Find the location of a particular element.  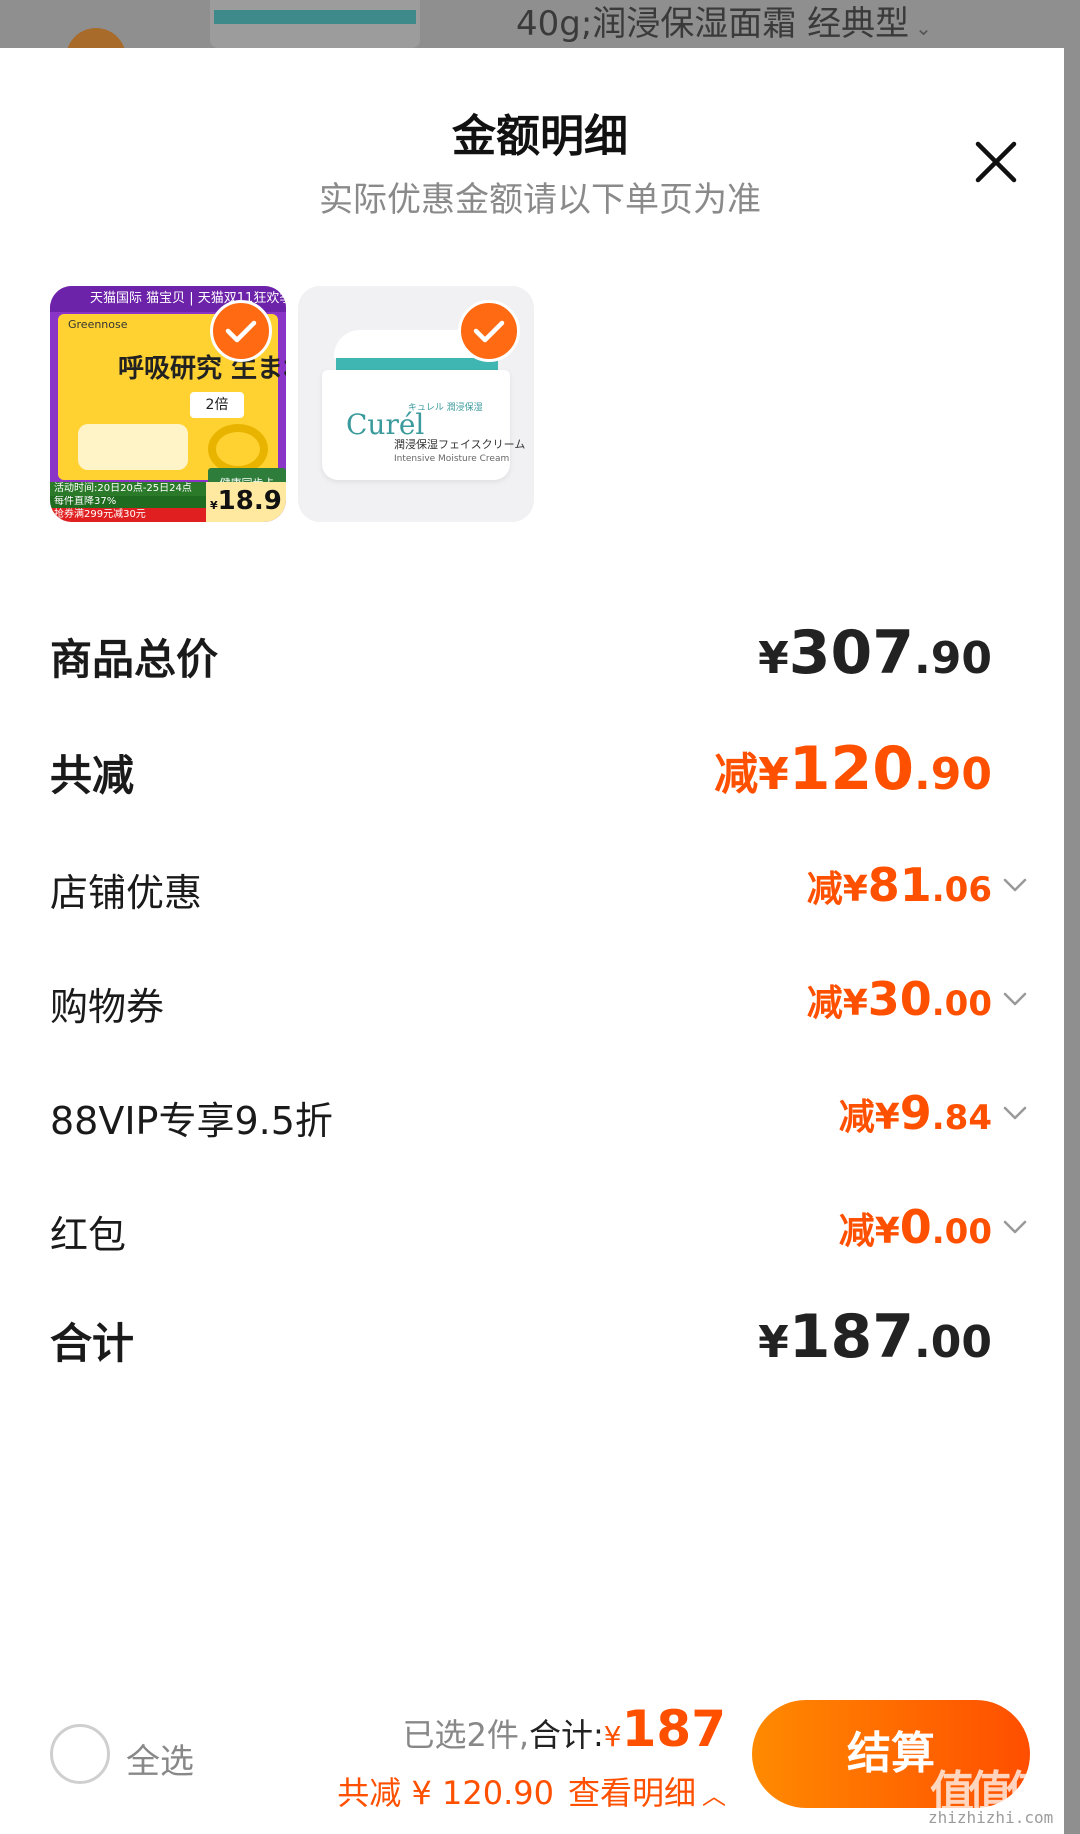

total-value: 187 is located at coordinates (673, 1729).